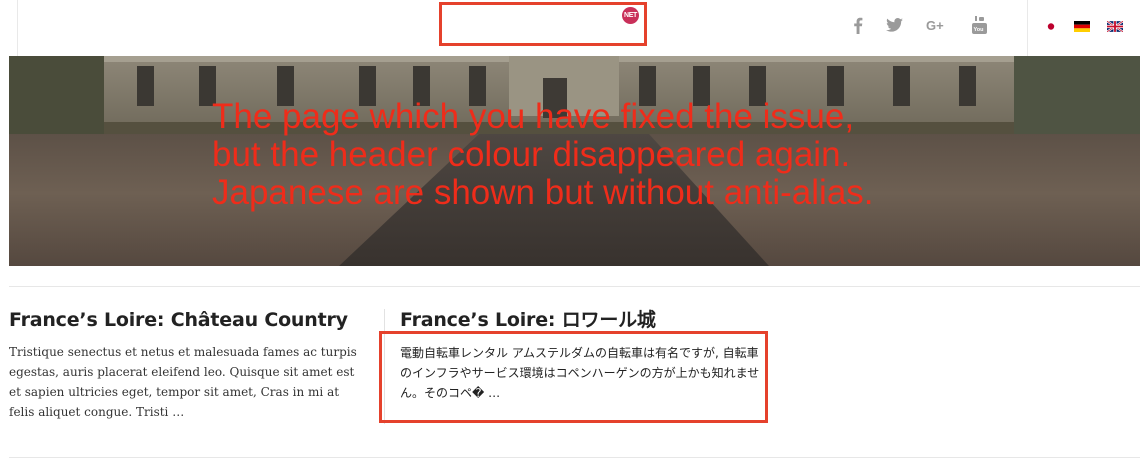 Image resolution: width=1140 pixels, height=459 pixels. I want to click on header-divider-right, so click(1027, 28).